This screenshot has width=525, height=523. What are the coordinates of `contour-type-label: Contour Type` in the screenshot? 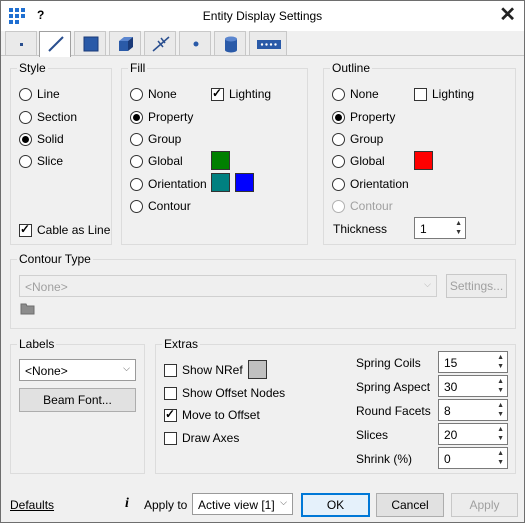 It's located at (55, 259).